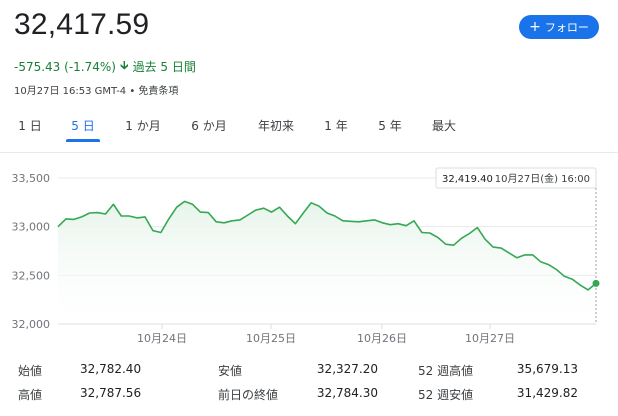 The width and height of the screenshot is (618, 416). I want to click on change-row: -575.43 (-1.74%) 🡳 過去 5 日間, so click(105, 66).